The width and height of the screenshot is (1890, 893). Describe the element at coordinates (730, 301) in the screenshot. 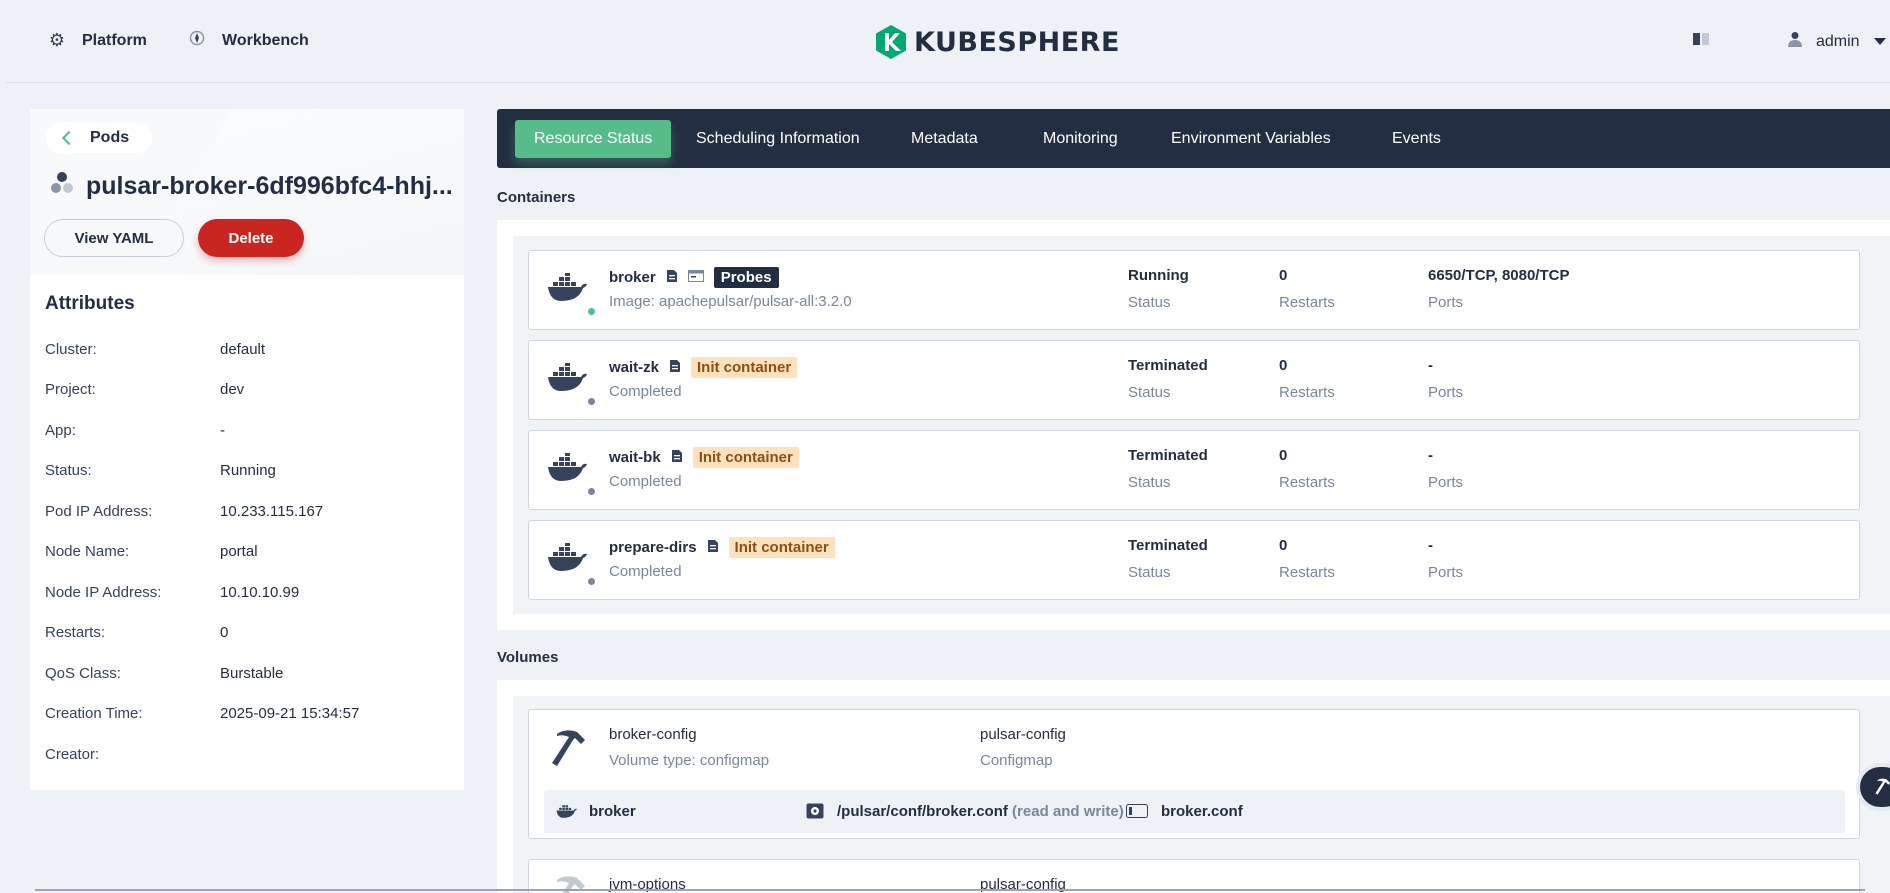

I see `container-image: Image: apachepulsar/pulsar-all:3.2.0` at that location.